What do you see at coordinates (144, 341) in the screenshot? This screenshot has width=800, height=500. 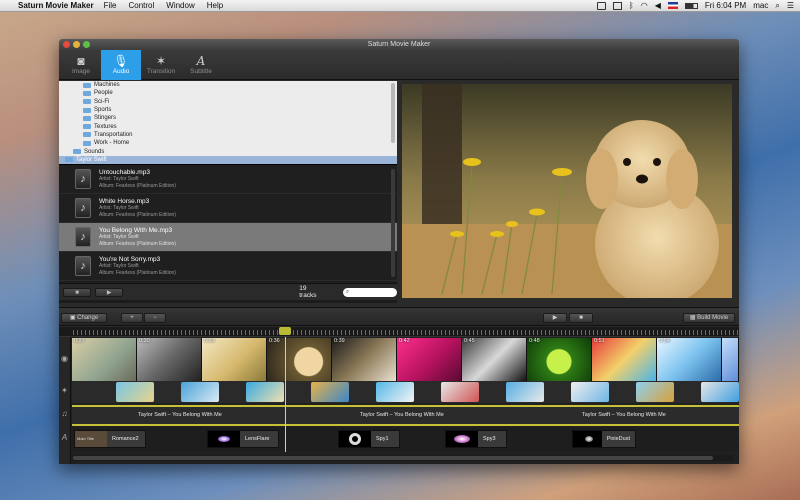 I see `clip-time: 0:30` at bounding box center [144, 341].